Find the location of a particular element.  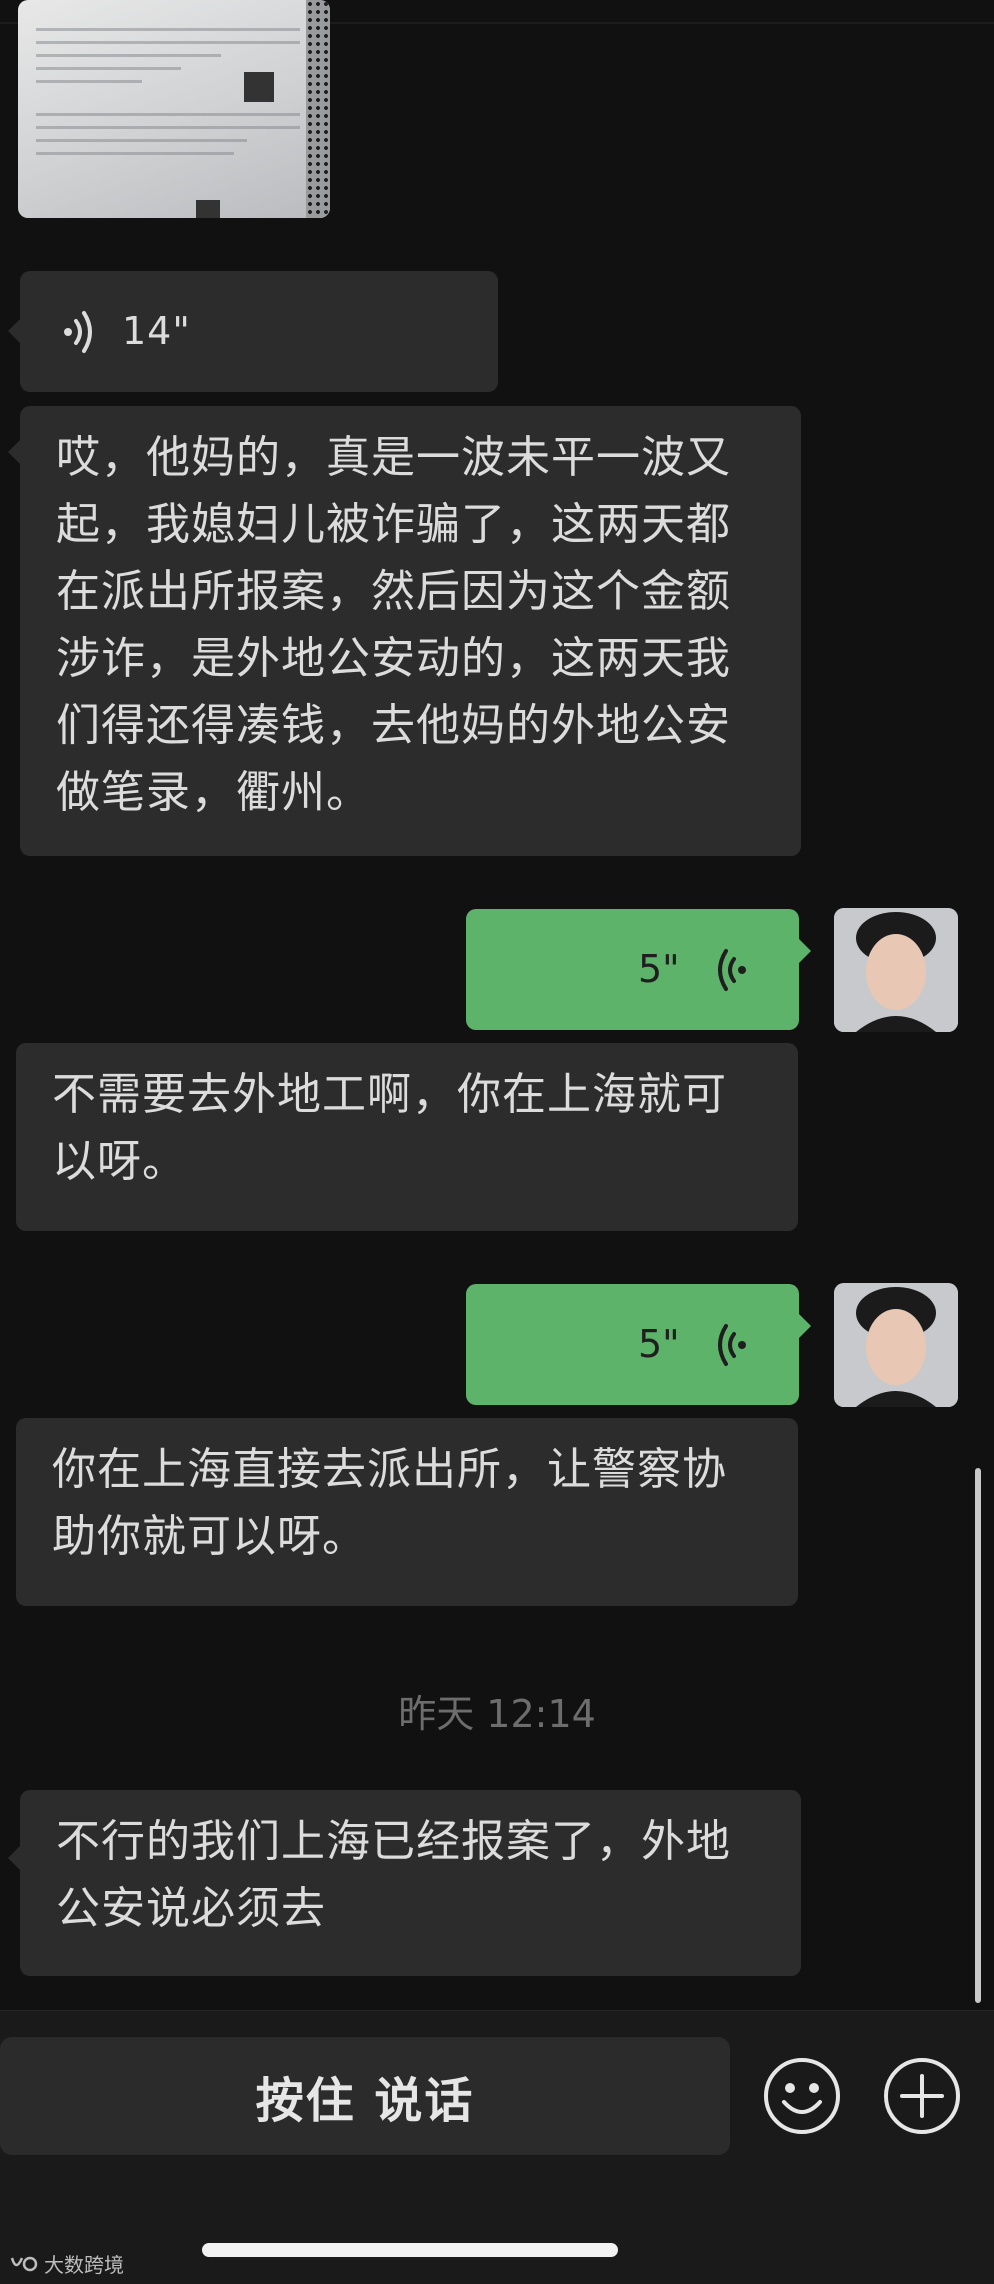

incoming-message: 不需要去外地工啊，你在上海就可以呀。 is located at coordinates (407, 1137).